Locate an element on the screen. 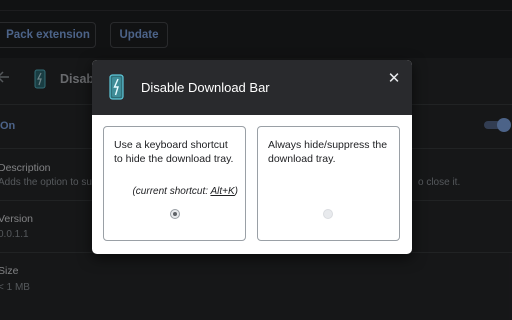 The image size is (512, 320). dialog-header: Disable Download Bar ✕ is located at coordinates (252, 87).